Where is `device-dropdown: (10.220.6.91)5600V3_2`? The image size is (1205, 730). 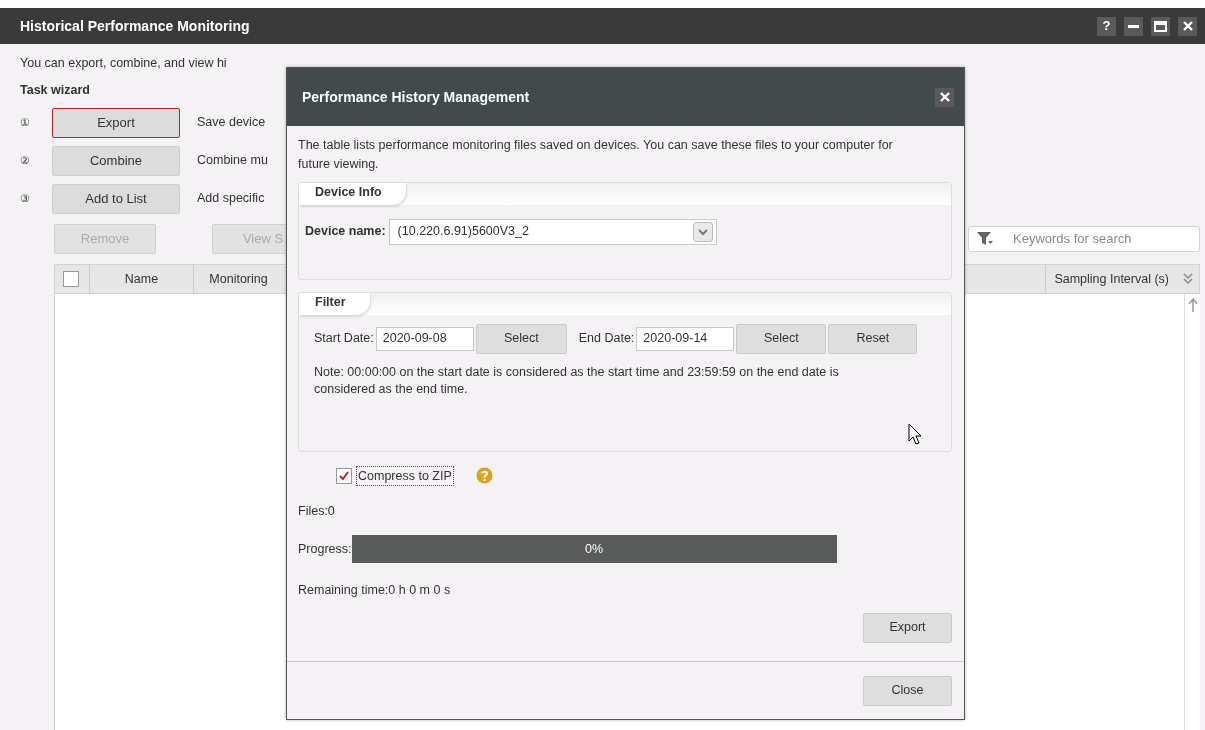 device-dropdown: (10.220.6.91)5600V3_2 is located at coordinates (552, 231).